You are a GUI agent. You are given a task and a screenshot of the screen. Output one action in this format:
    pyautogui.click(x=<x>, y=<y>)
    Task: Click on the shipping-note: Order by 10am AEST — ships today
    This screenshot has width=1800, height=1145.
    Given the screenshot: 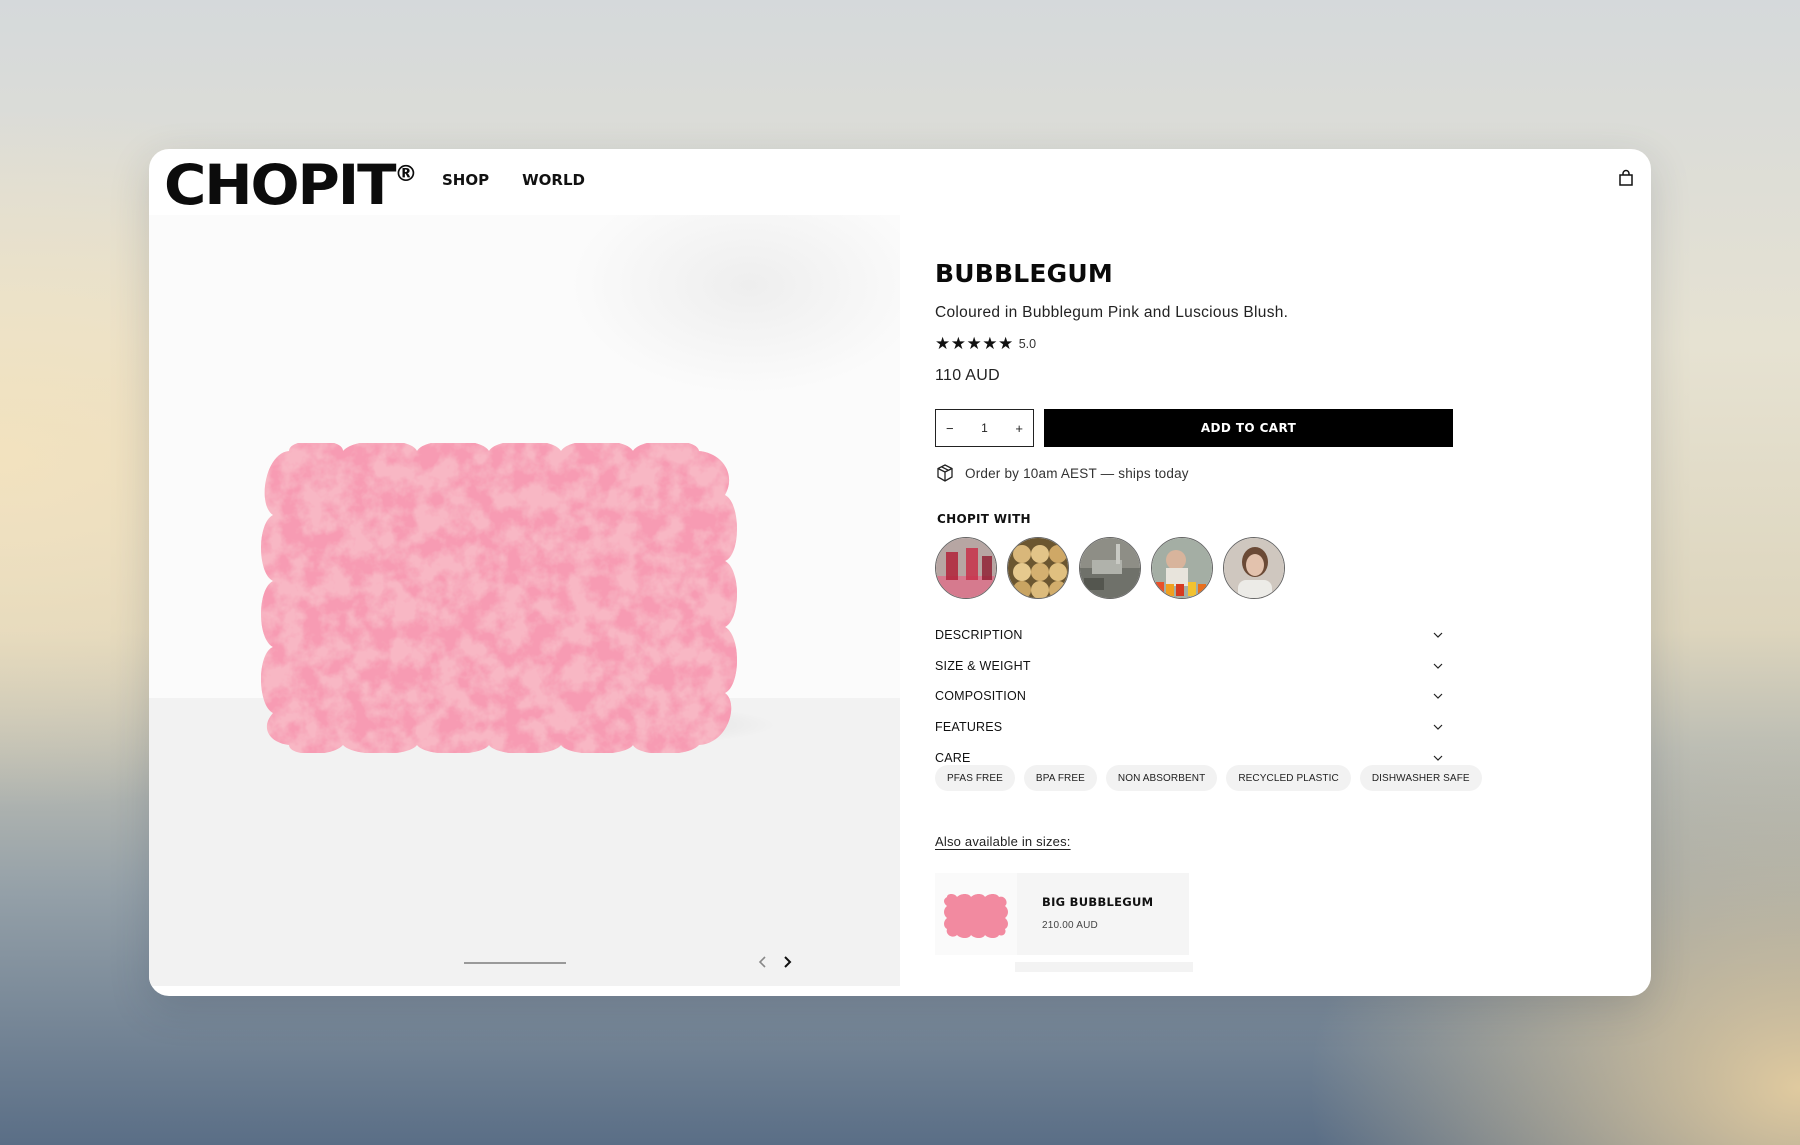 What is the action you would take?
    pyautogui.click(x=1062, y=473)
    